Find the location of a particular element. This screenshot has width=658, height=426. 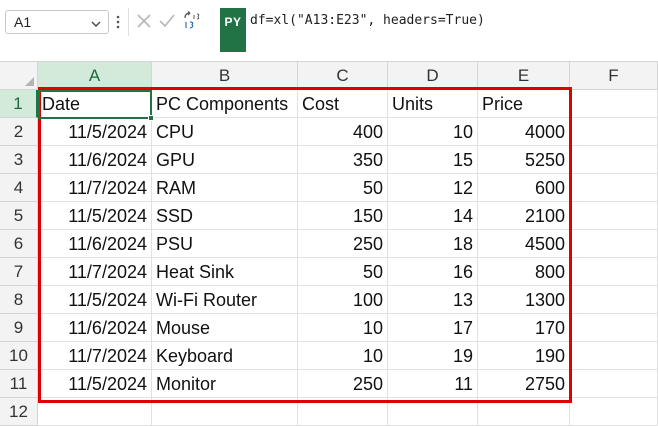

table-cell: PSU is located at coordinates (225, 244).